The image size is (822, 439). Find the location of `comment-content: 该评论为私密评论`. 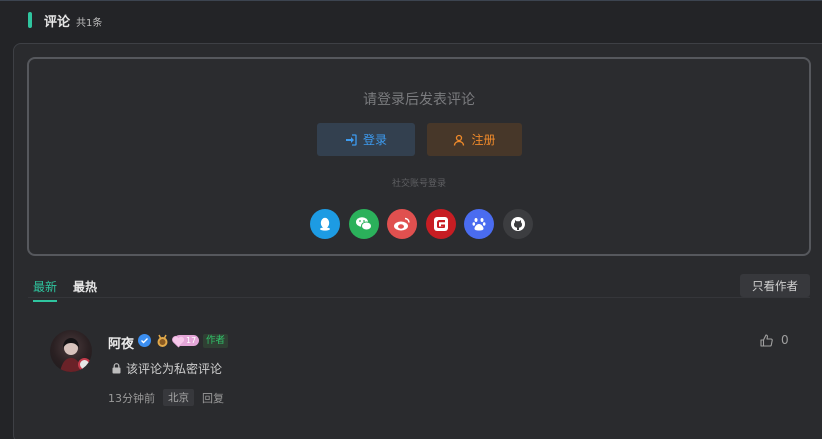

comment-content: 该评论为私密评论 is located at coordinates (167, 368).